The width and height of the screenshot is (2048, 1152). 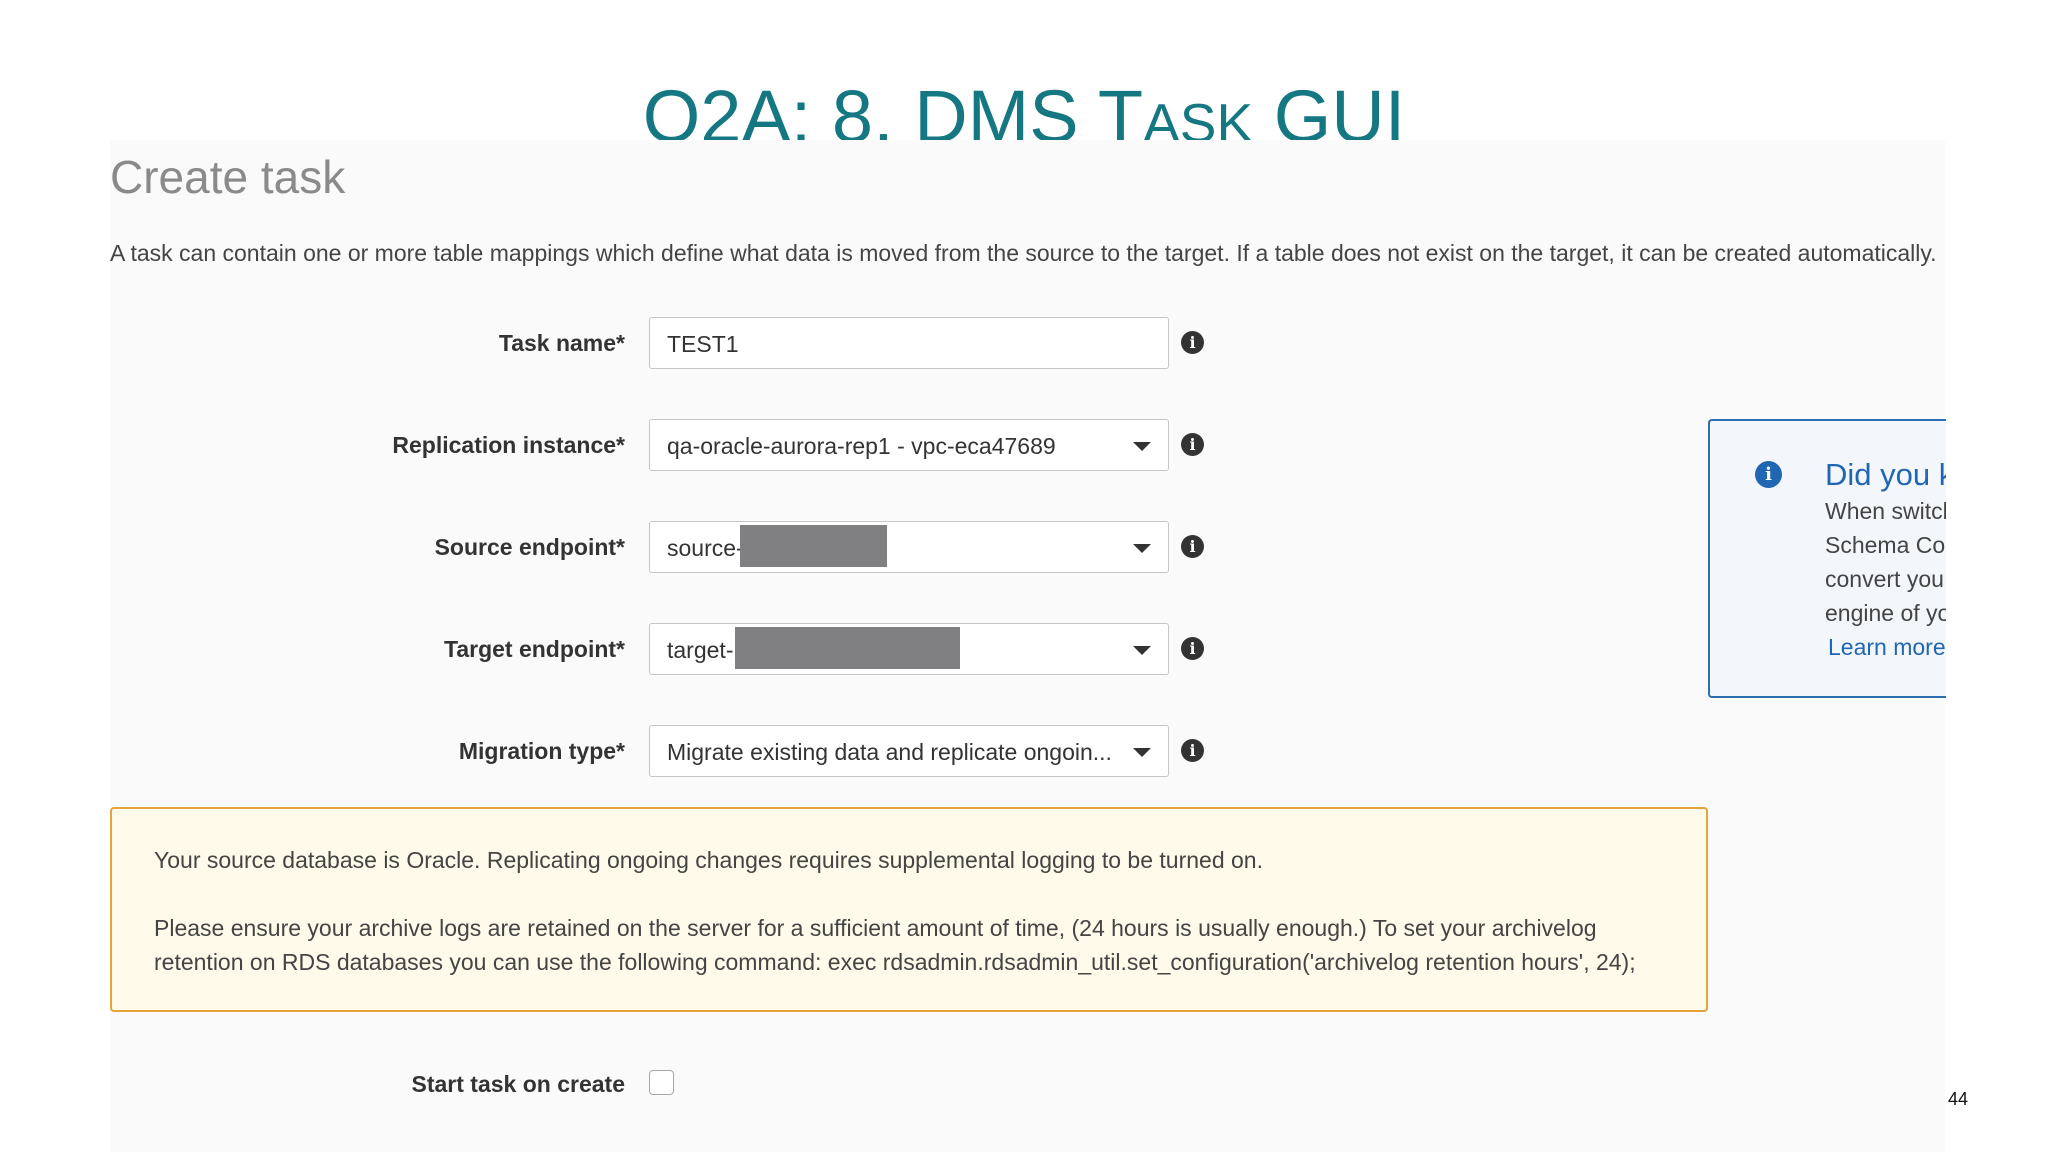 What do you see at coordinates (228, 177) in the screenshot?
I see `page-title: Create task` at bounding box center [228, 177].